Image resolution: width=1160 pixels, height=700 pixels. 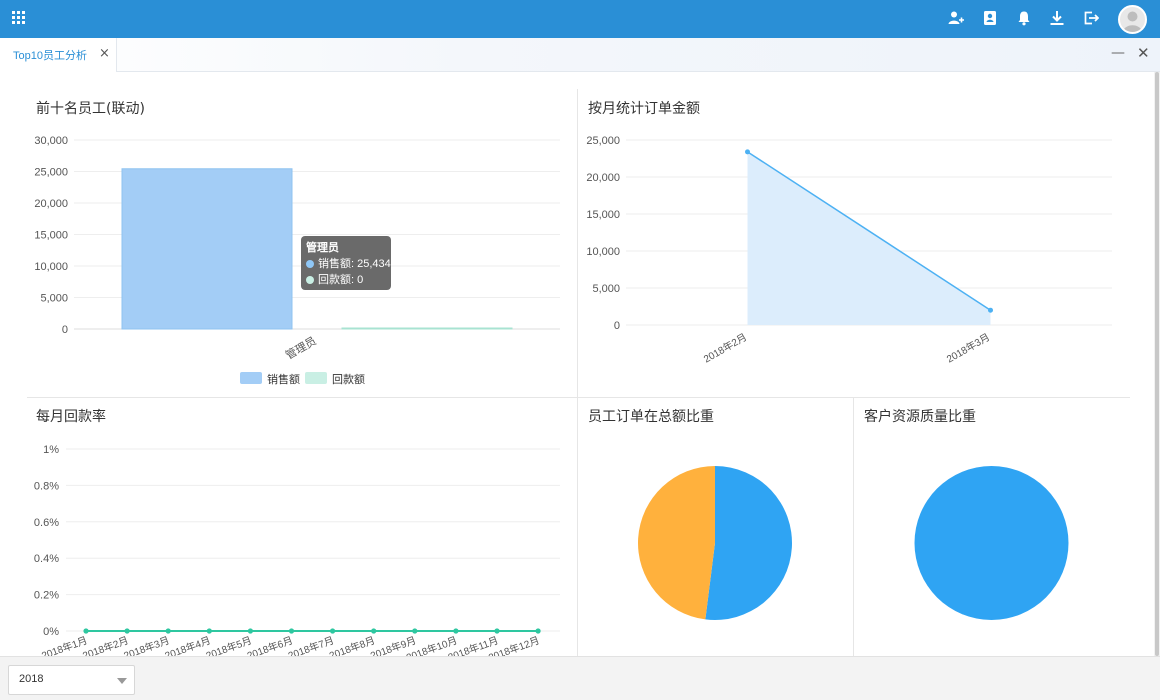 What do you see at coordinates (90, 109) in the screenshot?
I see `panel-title-top10: 前十名员工(联动)` at bounding box center [90, 109].